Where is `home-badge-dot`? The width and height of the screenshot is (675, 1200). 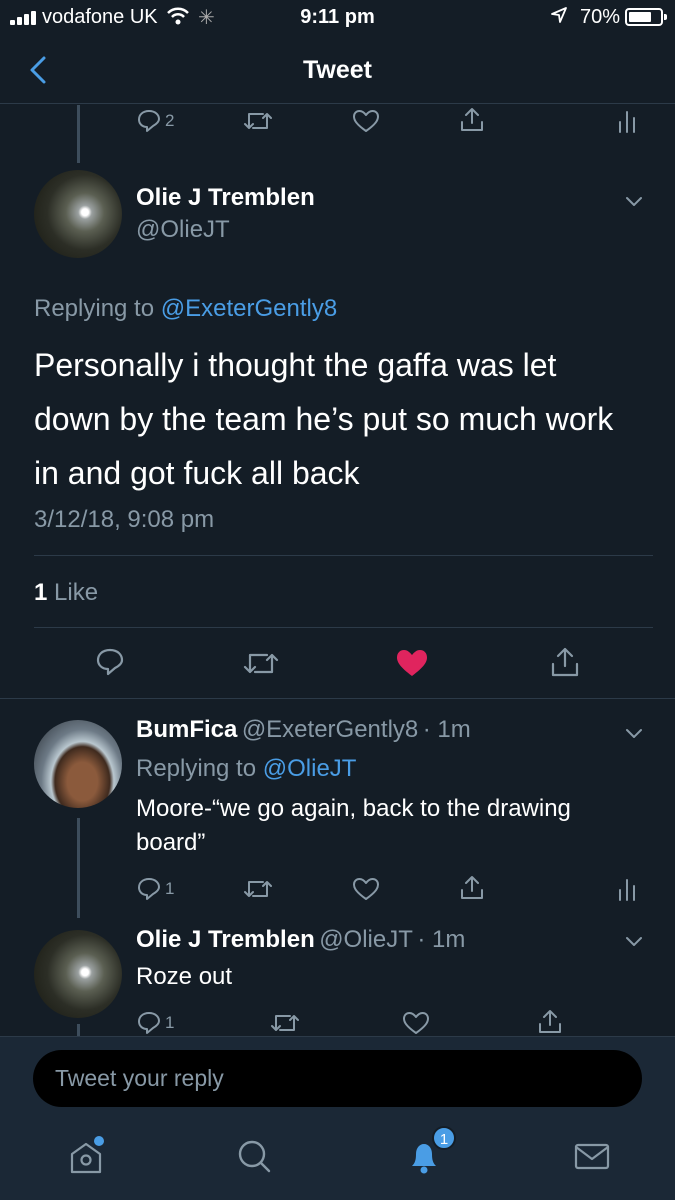
home-badge-dot is located at coordinates (99, 1141).